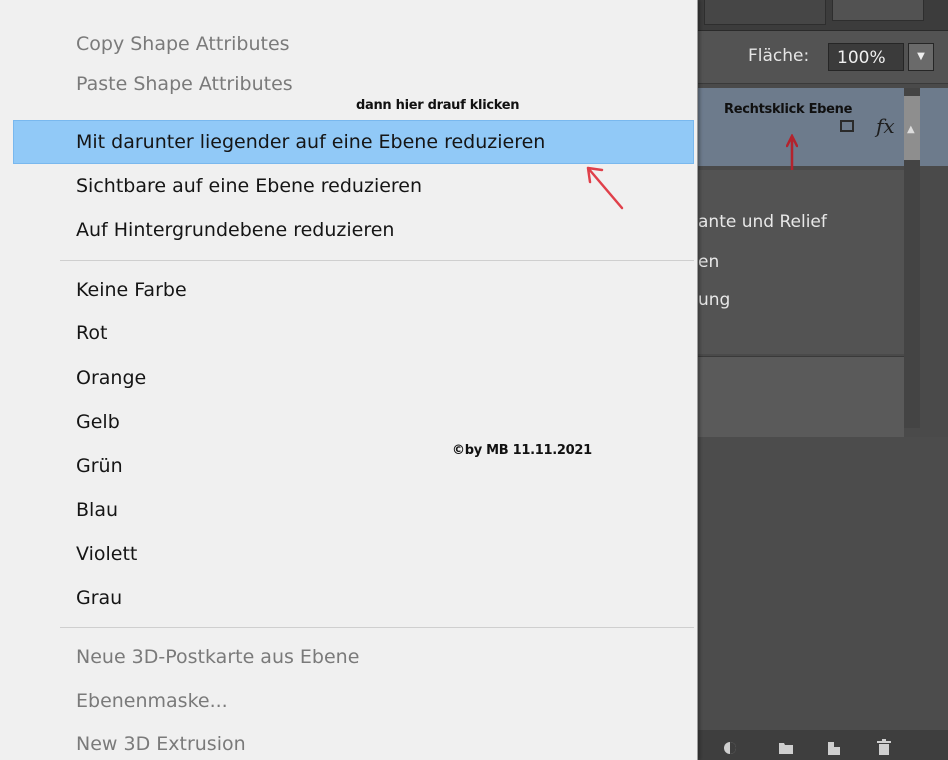  What do you see at coordinates (823, 57) in the screenshot?
I see `fill-row: Fläche: 100% ▼` at bounding box center [823, 57].